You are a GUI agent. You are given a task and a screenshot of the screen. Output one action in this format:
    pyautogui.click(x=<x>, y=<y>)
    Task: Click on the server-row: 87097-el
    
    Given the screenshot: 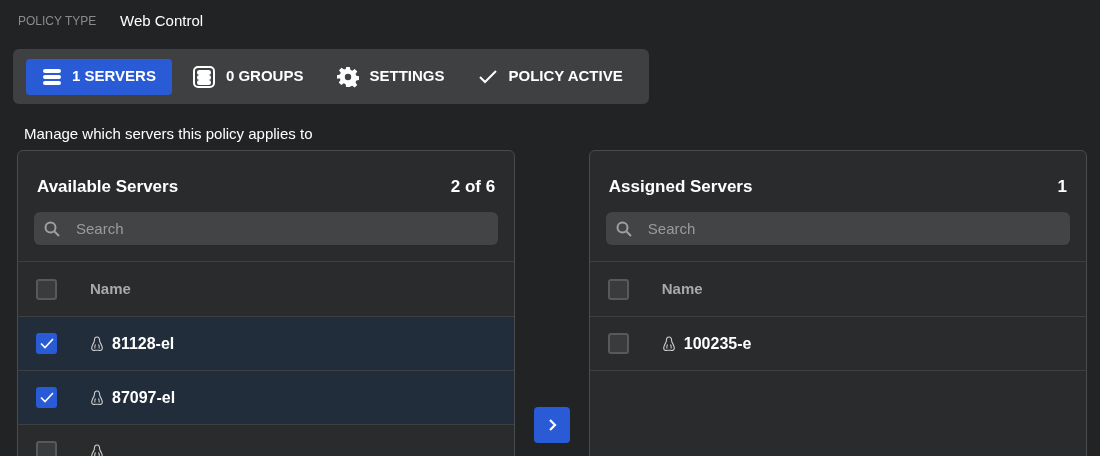 What is the action you would take?
    pyautogui.click(x=266, y=398)
    